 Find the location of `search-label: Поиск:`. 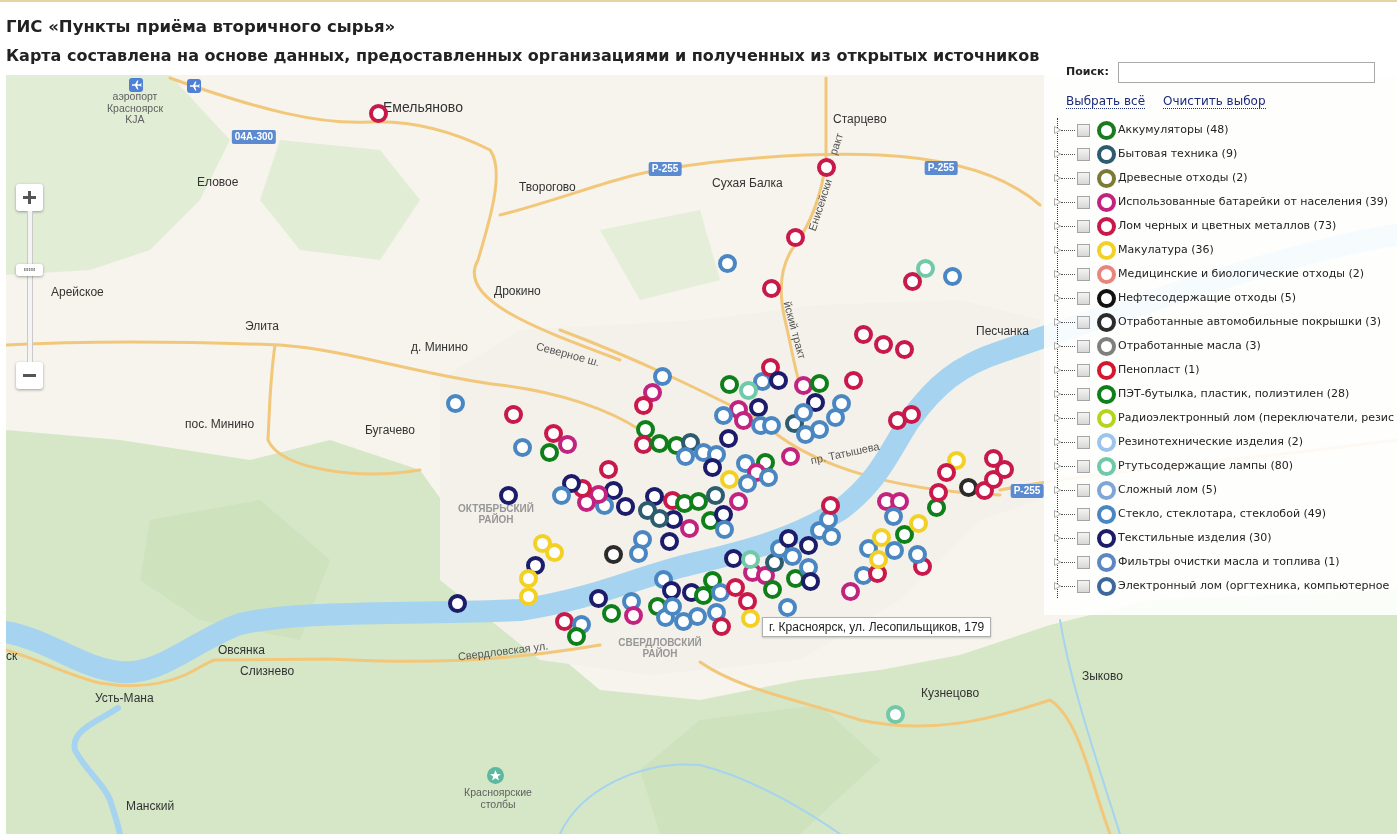

search-label: Поиск: is located at coordinates (1088, 72).